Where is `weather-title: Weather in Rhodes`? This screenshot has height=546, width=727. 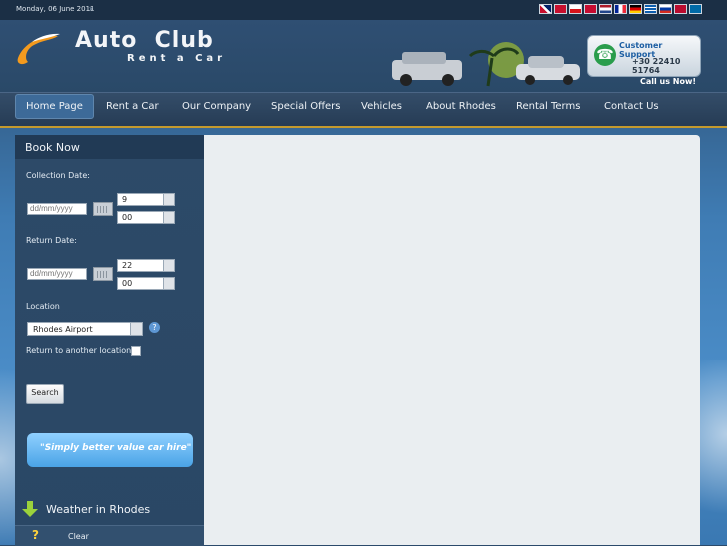 weather-title: Weather in Rhodes is located at coordinates (98, 509).